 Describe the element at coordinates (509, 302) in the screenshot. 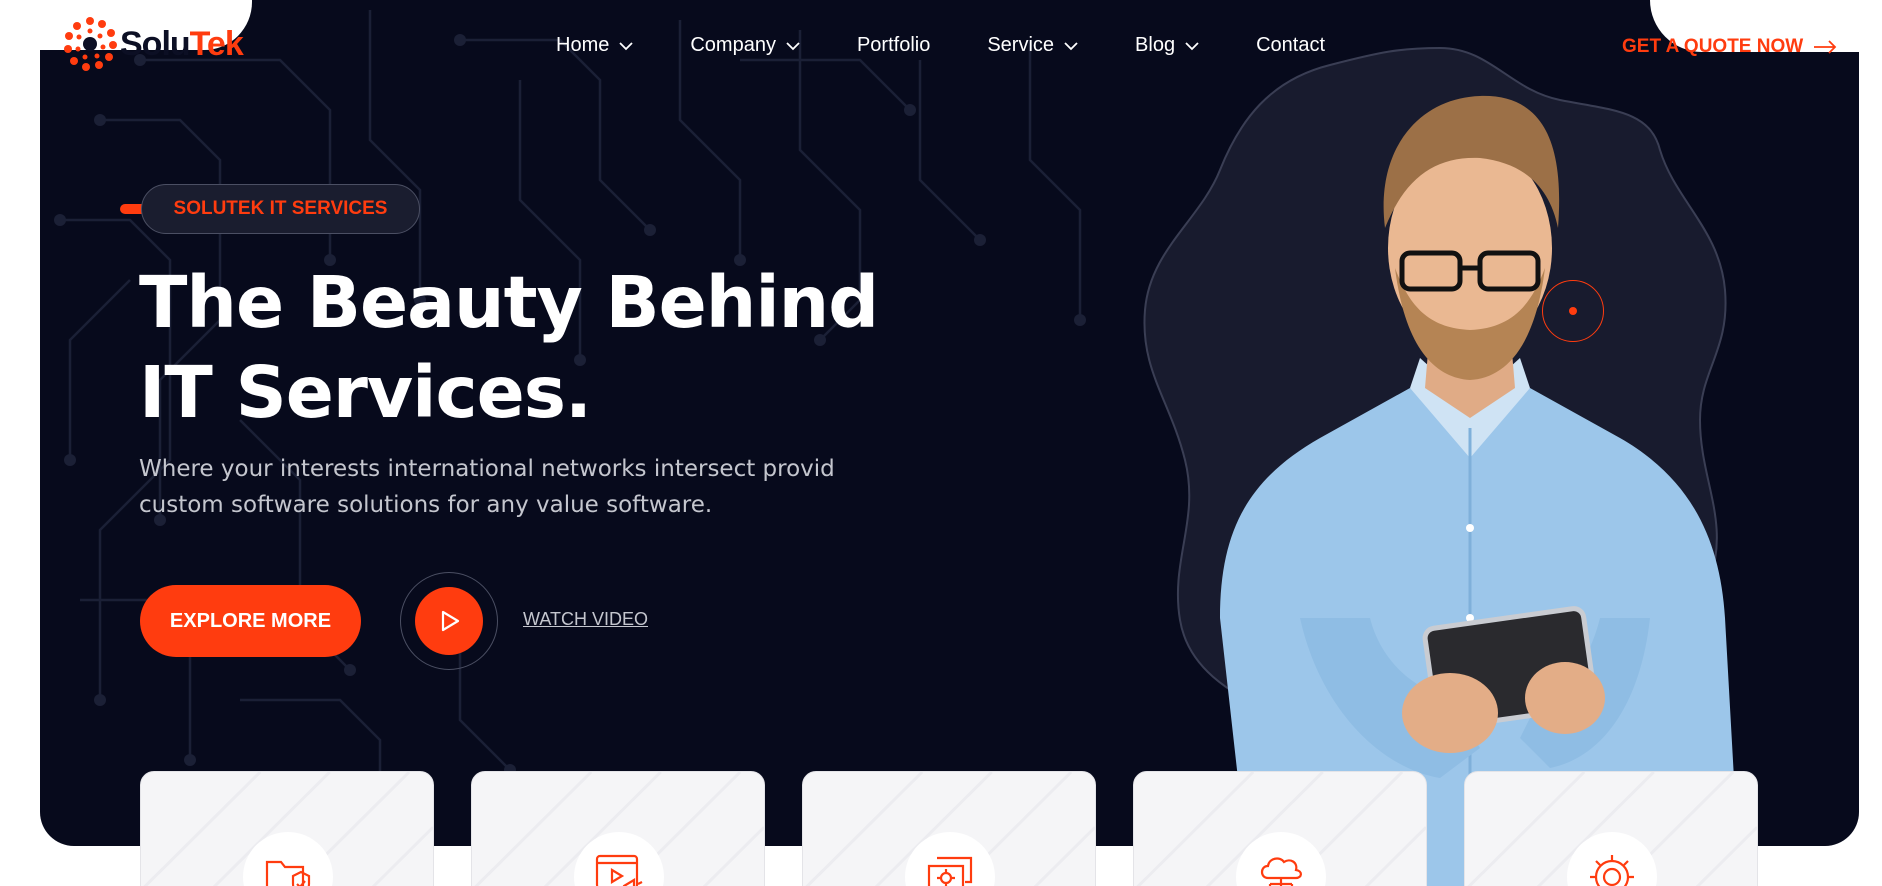

I see `hero-title-line1: The Beauty Behind` at that location.